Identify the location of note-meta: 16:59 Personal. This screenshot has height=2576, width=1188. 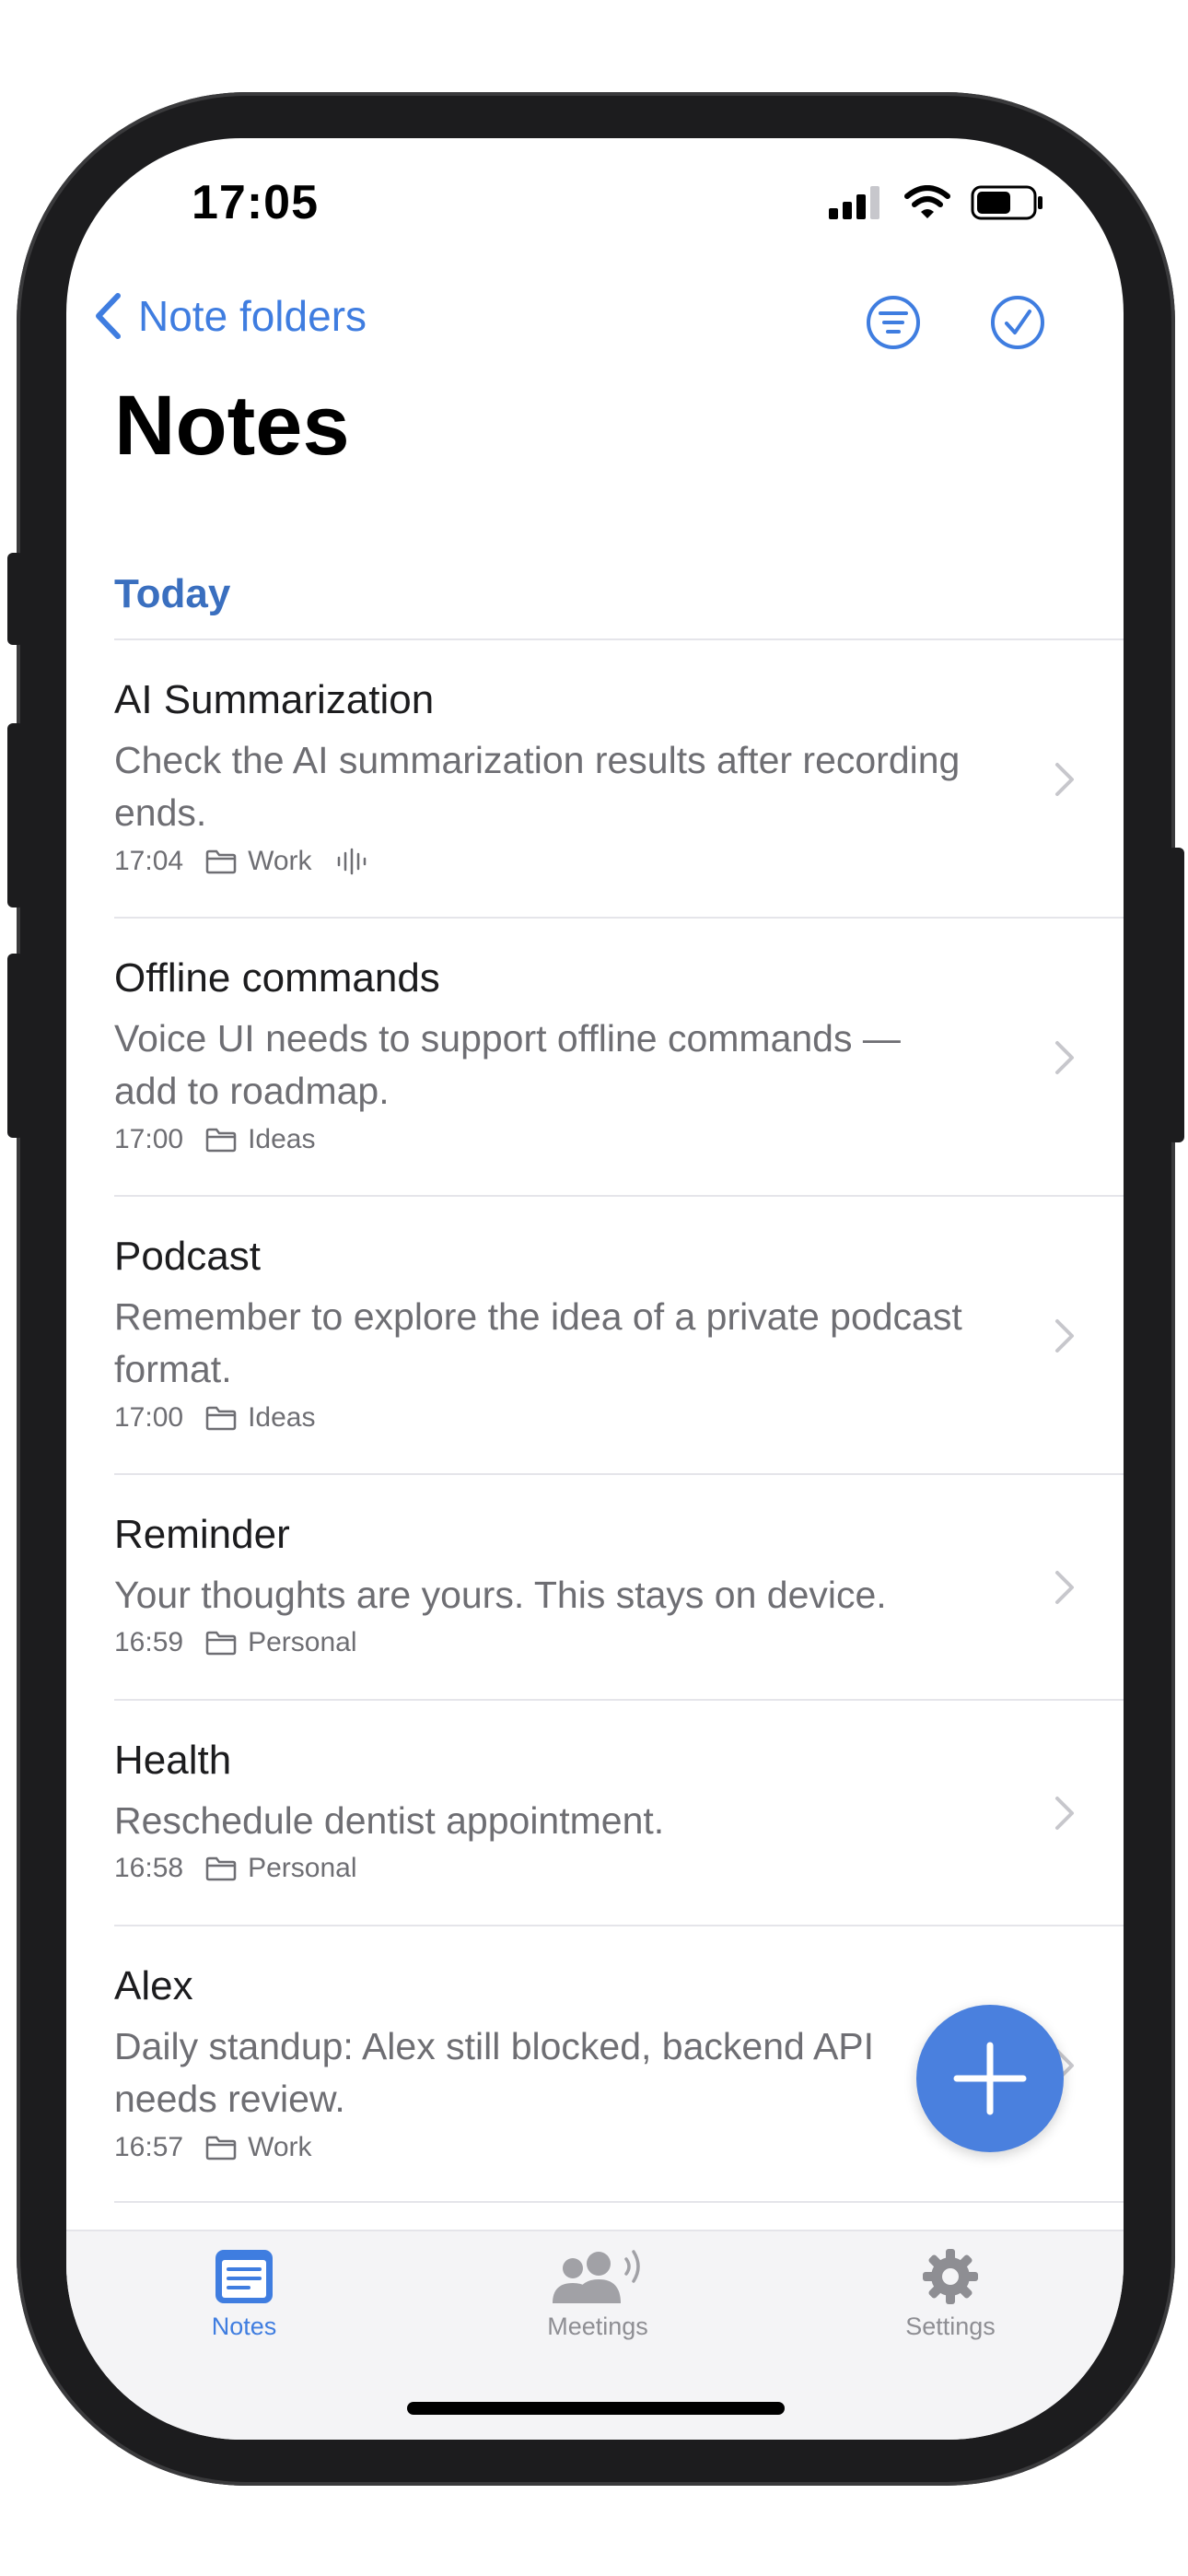
(235, 1642).